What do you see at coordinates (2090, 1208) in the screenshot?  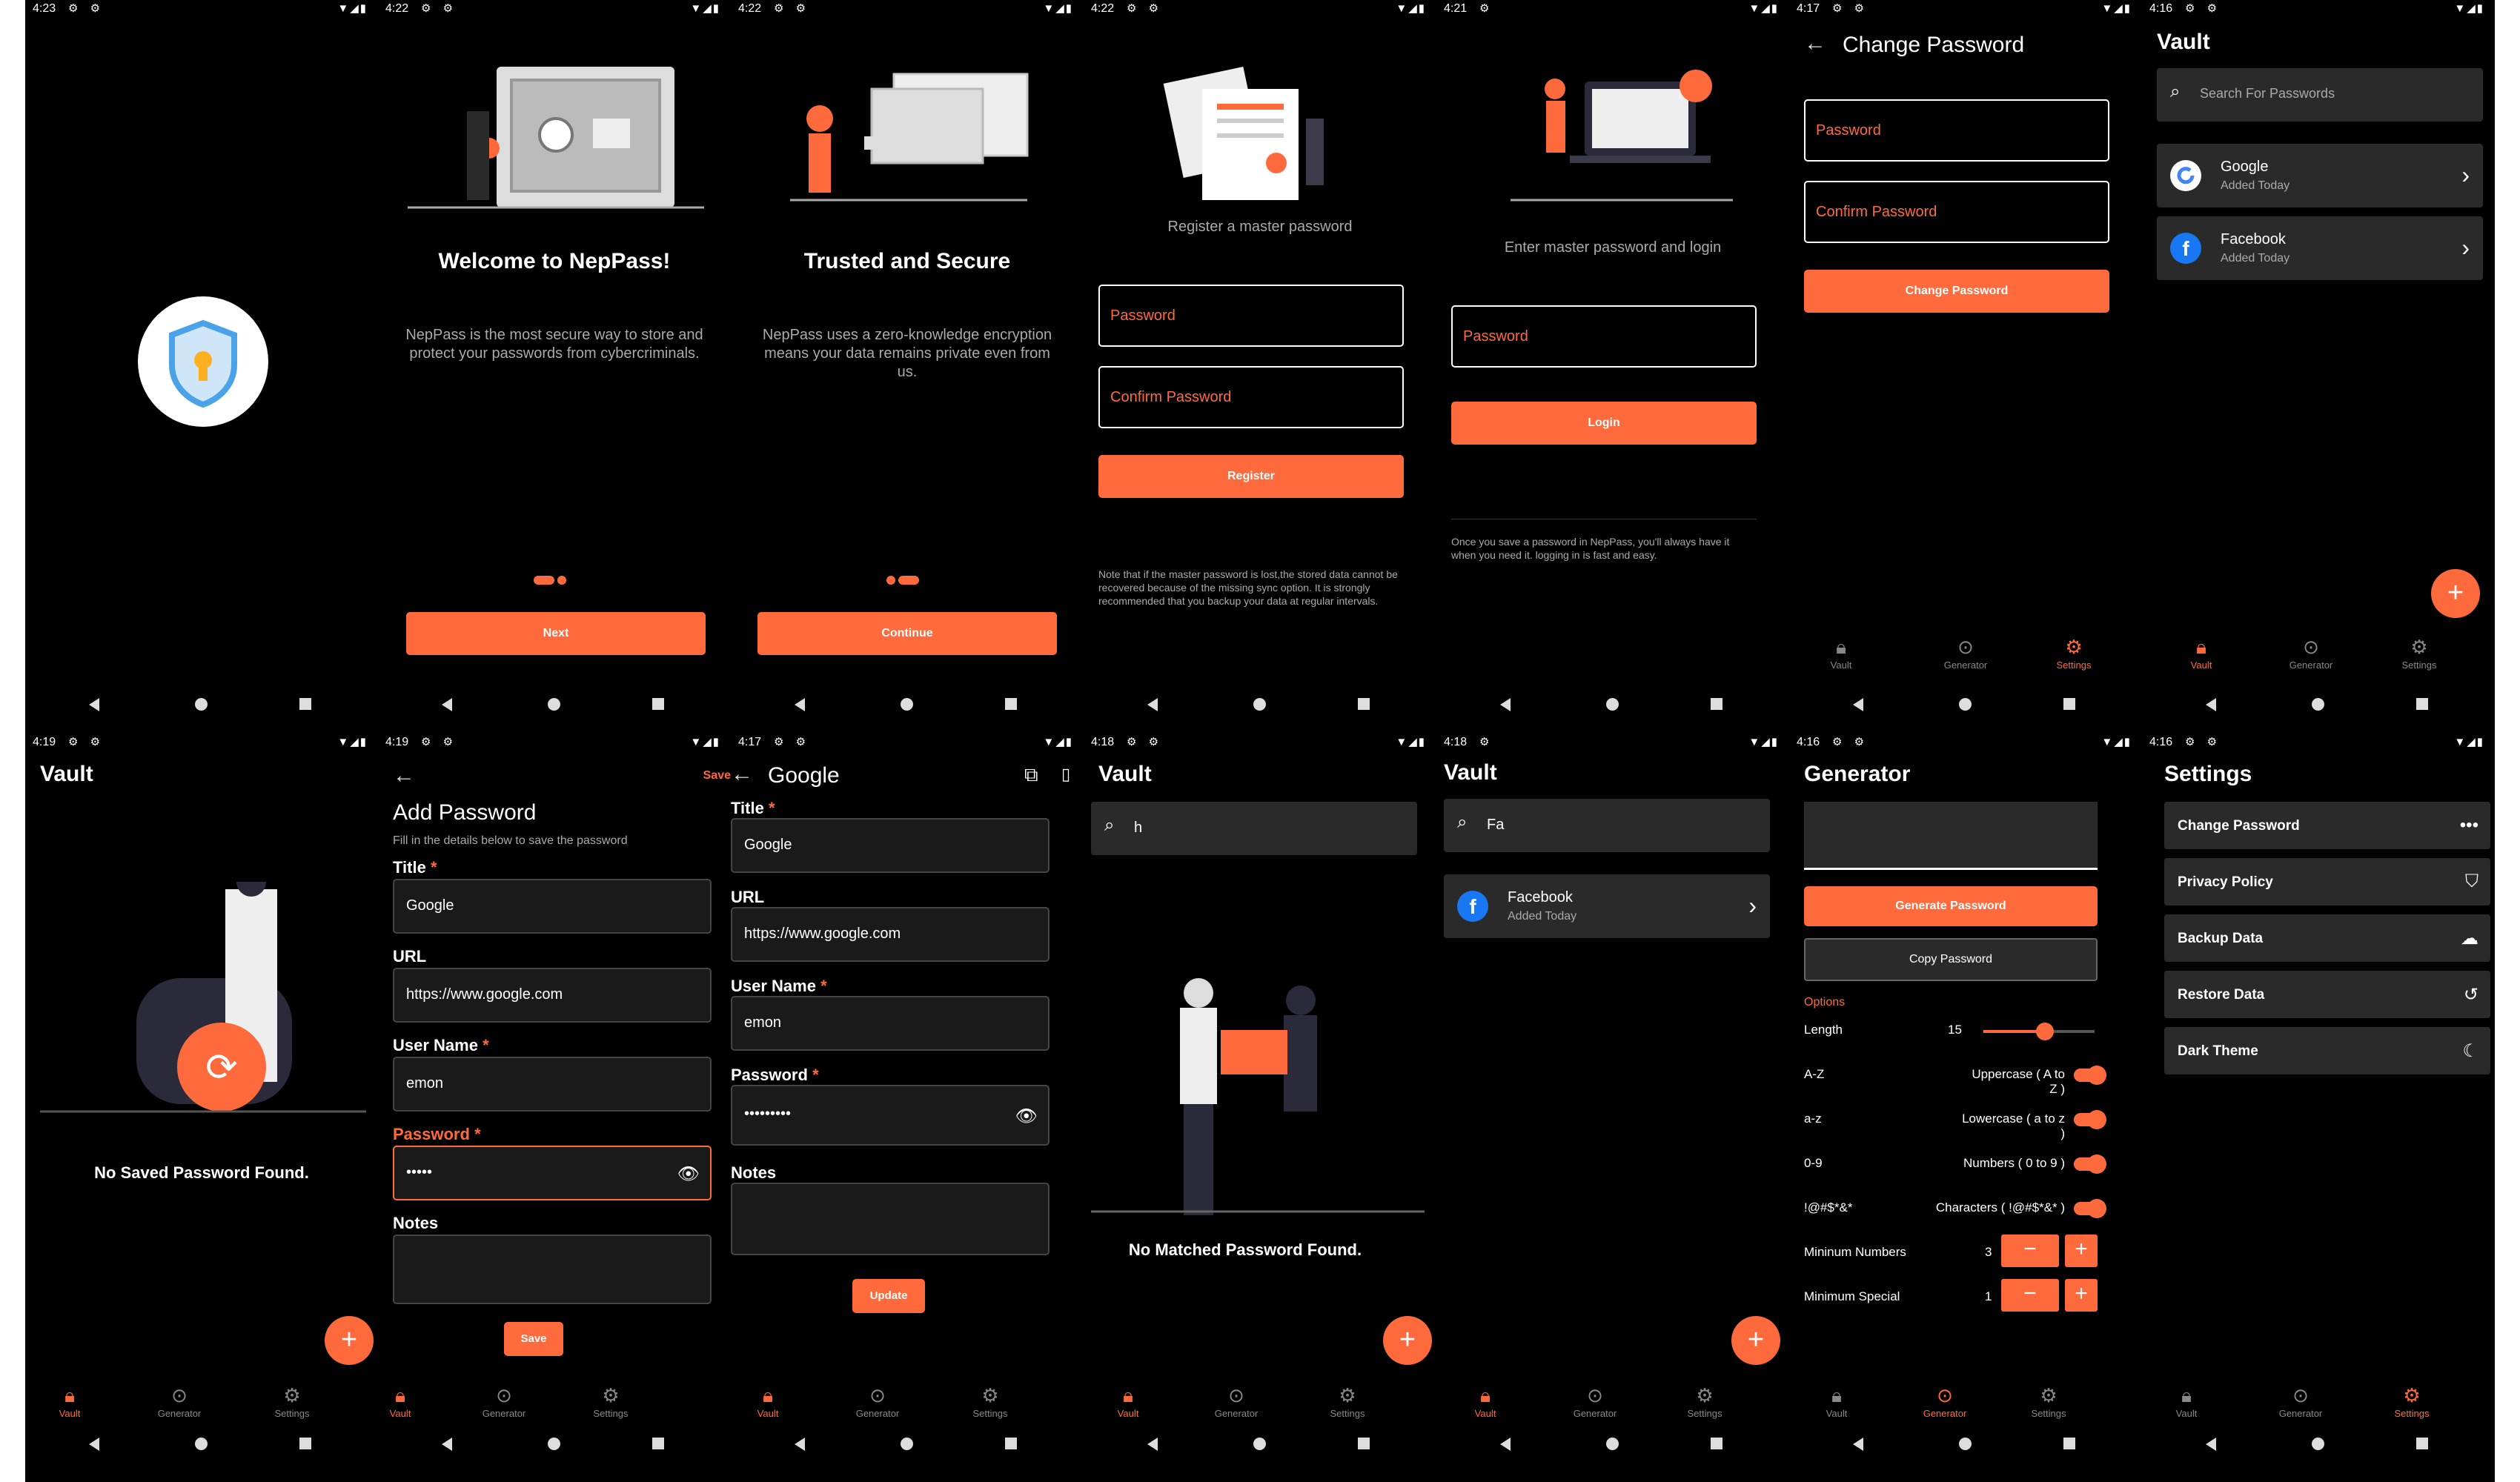 I see `characters-toggle` at bounding box center [2090, 1208].